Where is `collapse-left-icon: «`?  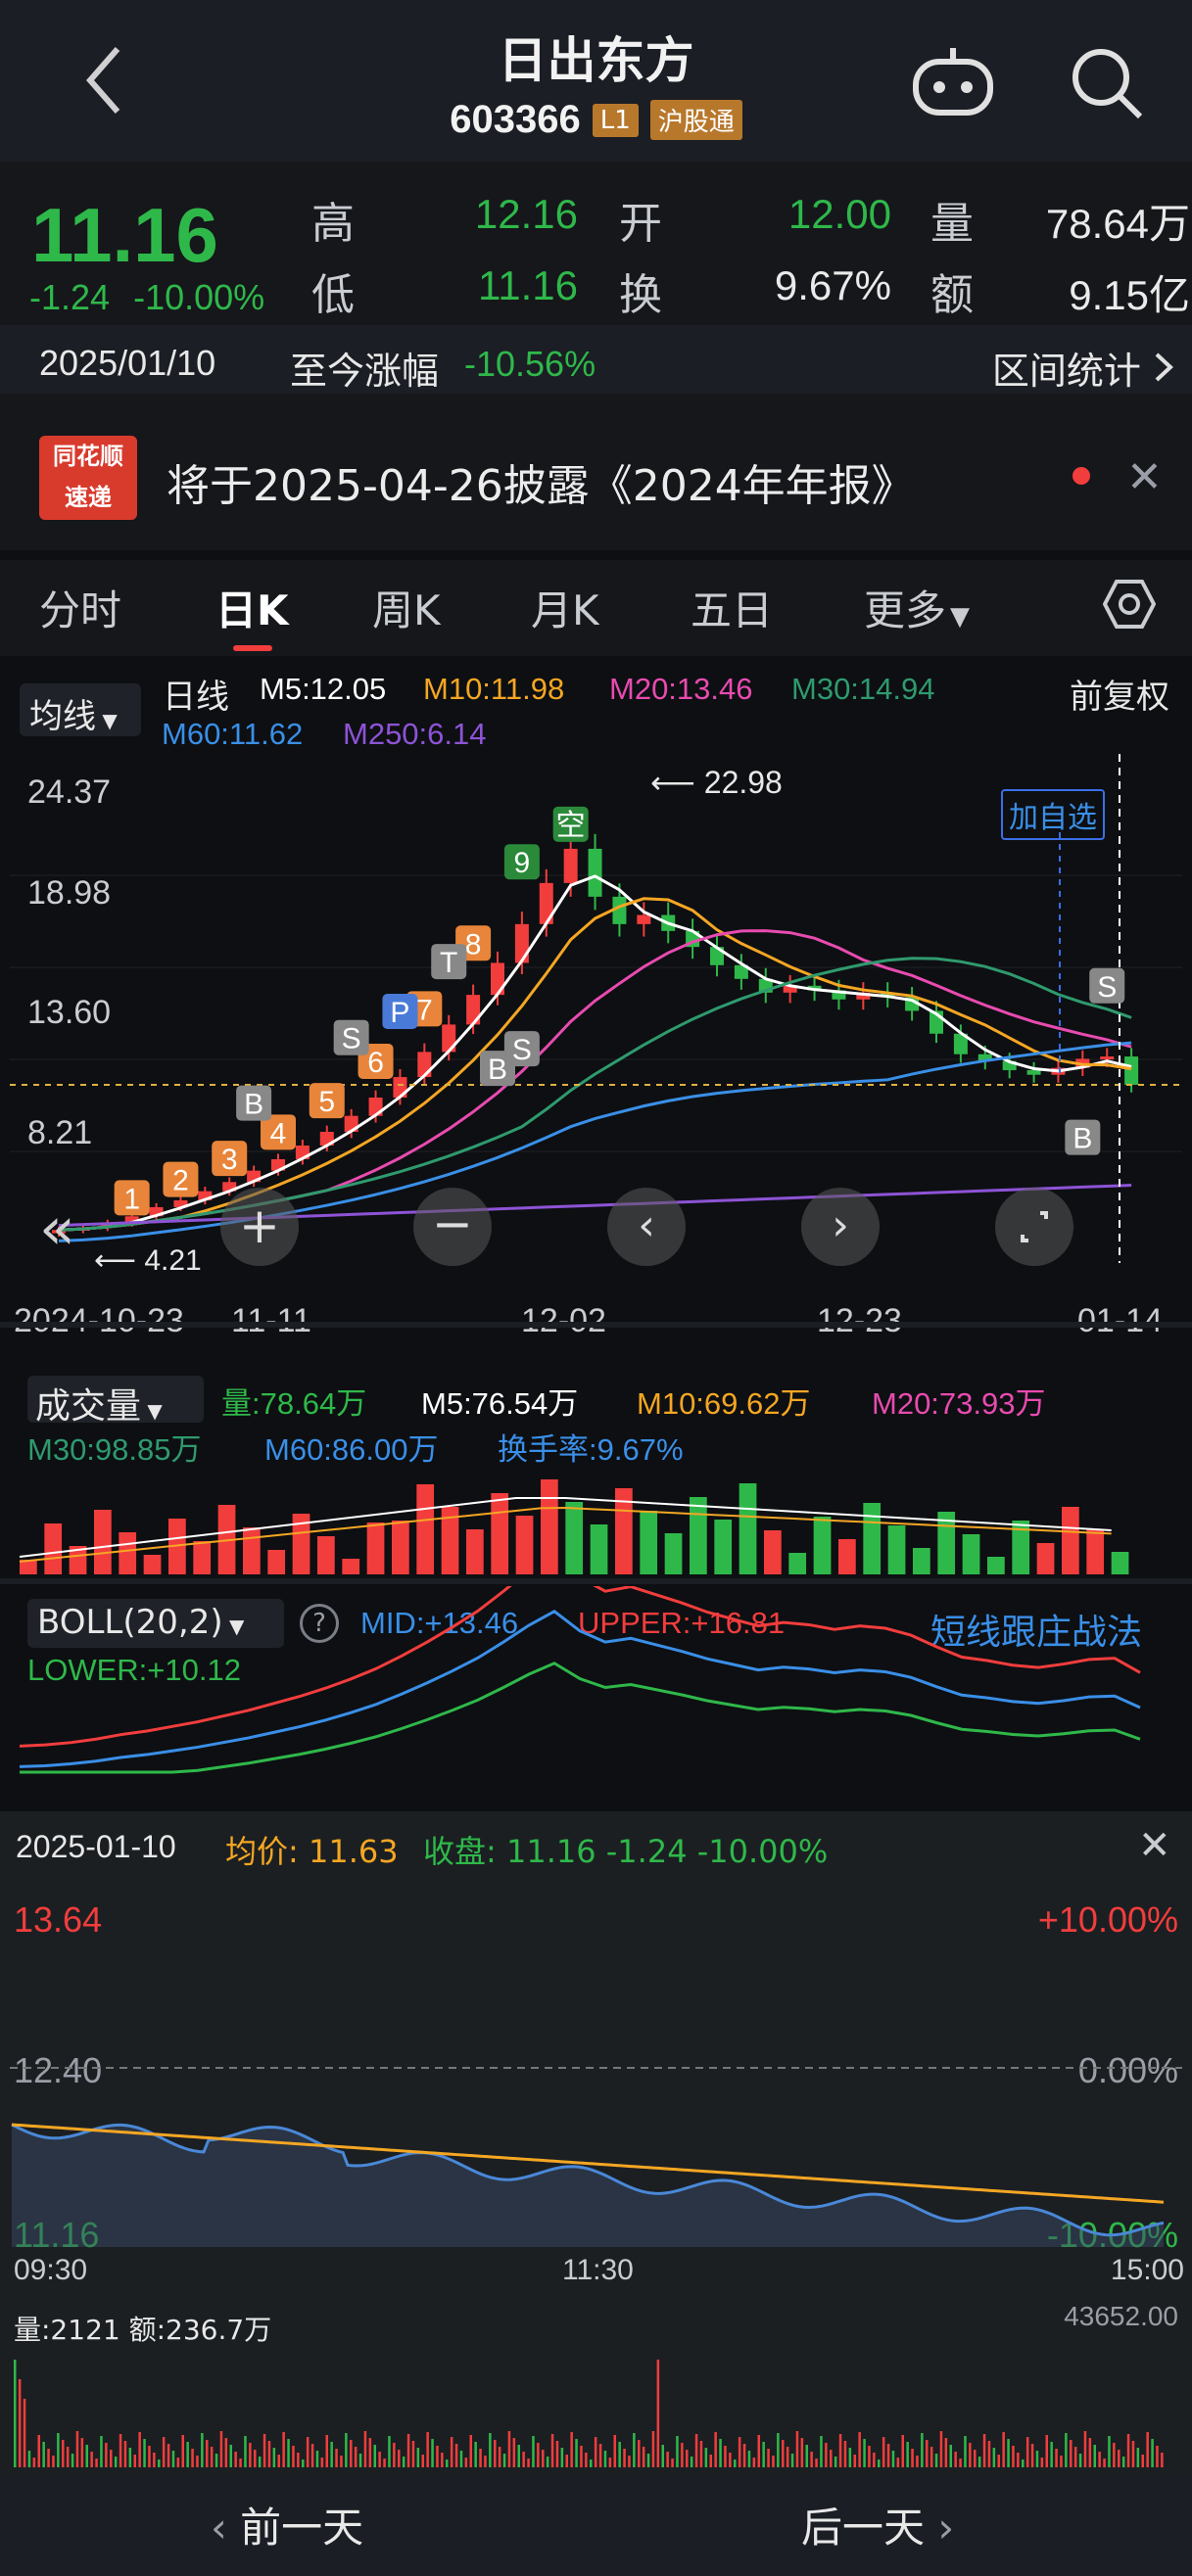
collapse-left-icon: « is located at coordinates (57, 1229).